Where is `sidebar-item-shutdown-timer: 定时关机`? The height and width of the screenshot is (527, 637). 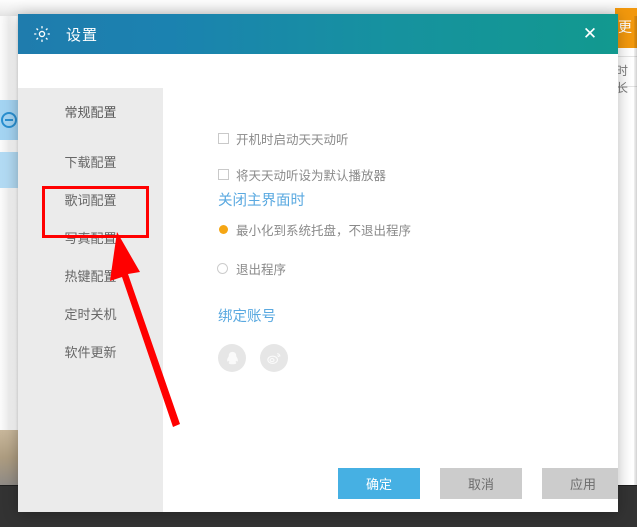 sidebar-item-shutdown-timer: 定时关机 is located at coordinates (90, 313).